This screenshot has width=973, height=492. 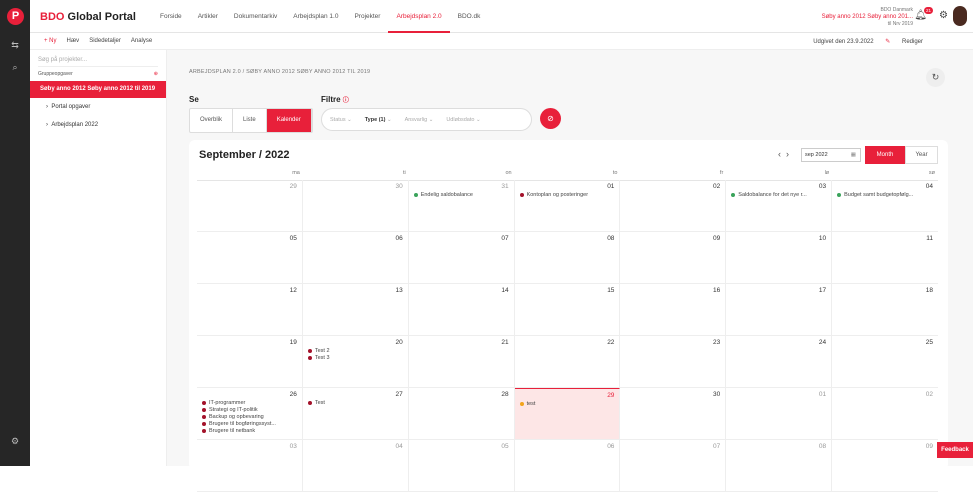 I want to click on calendar-day: 04, so click(x=355, y=466).